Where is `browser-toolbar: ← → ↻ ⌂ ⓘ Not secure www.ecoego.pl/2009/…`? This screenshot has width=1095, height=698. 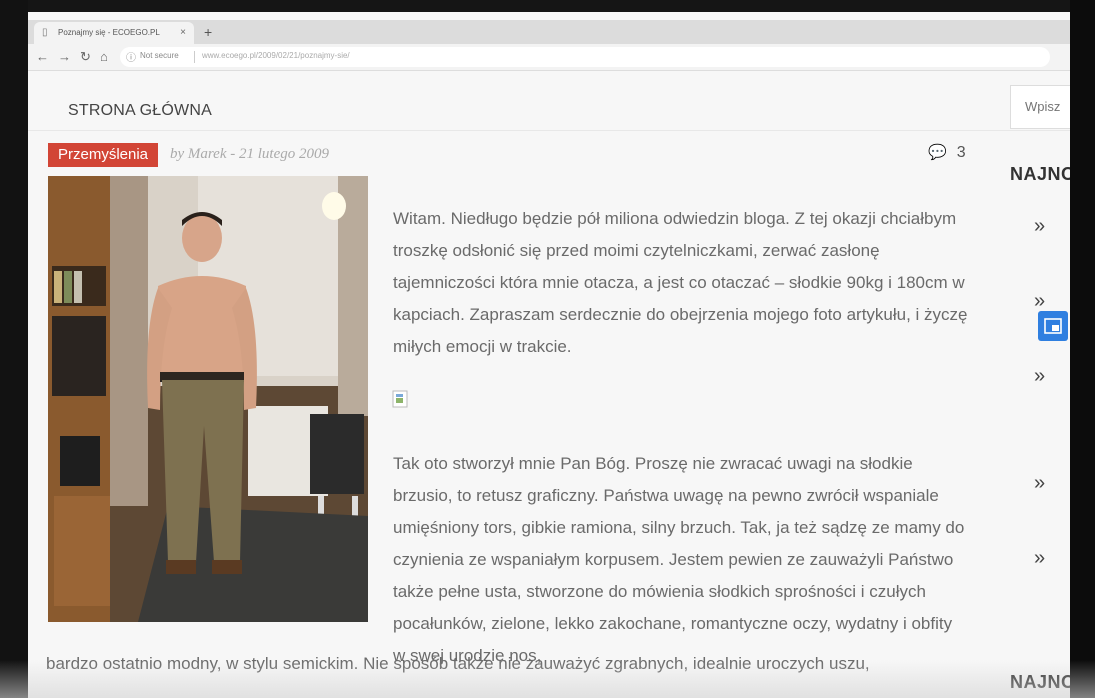 browser-toolbar: ← → ↻ ⌂ ⓘ Not secure www.ecoego.pl/2009/… is located at coordinates (549, 57).